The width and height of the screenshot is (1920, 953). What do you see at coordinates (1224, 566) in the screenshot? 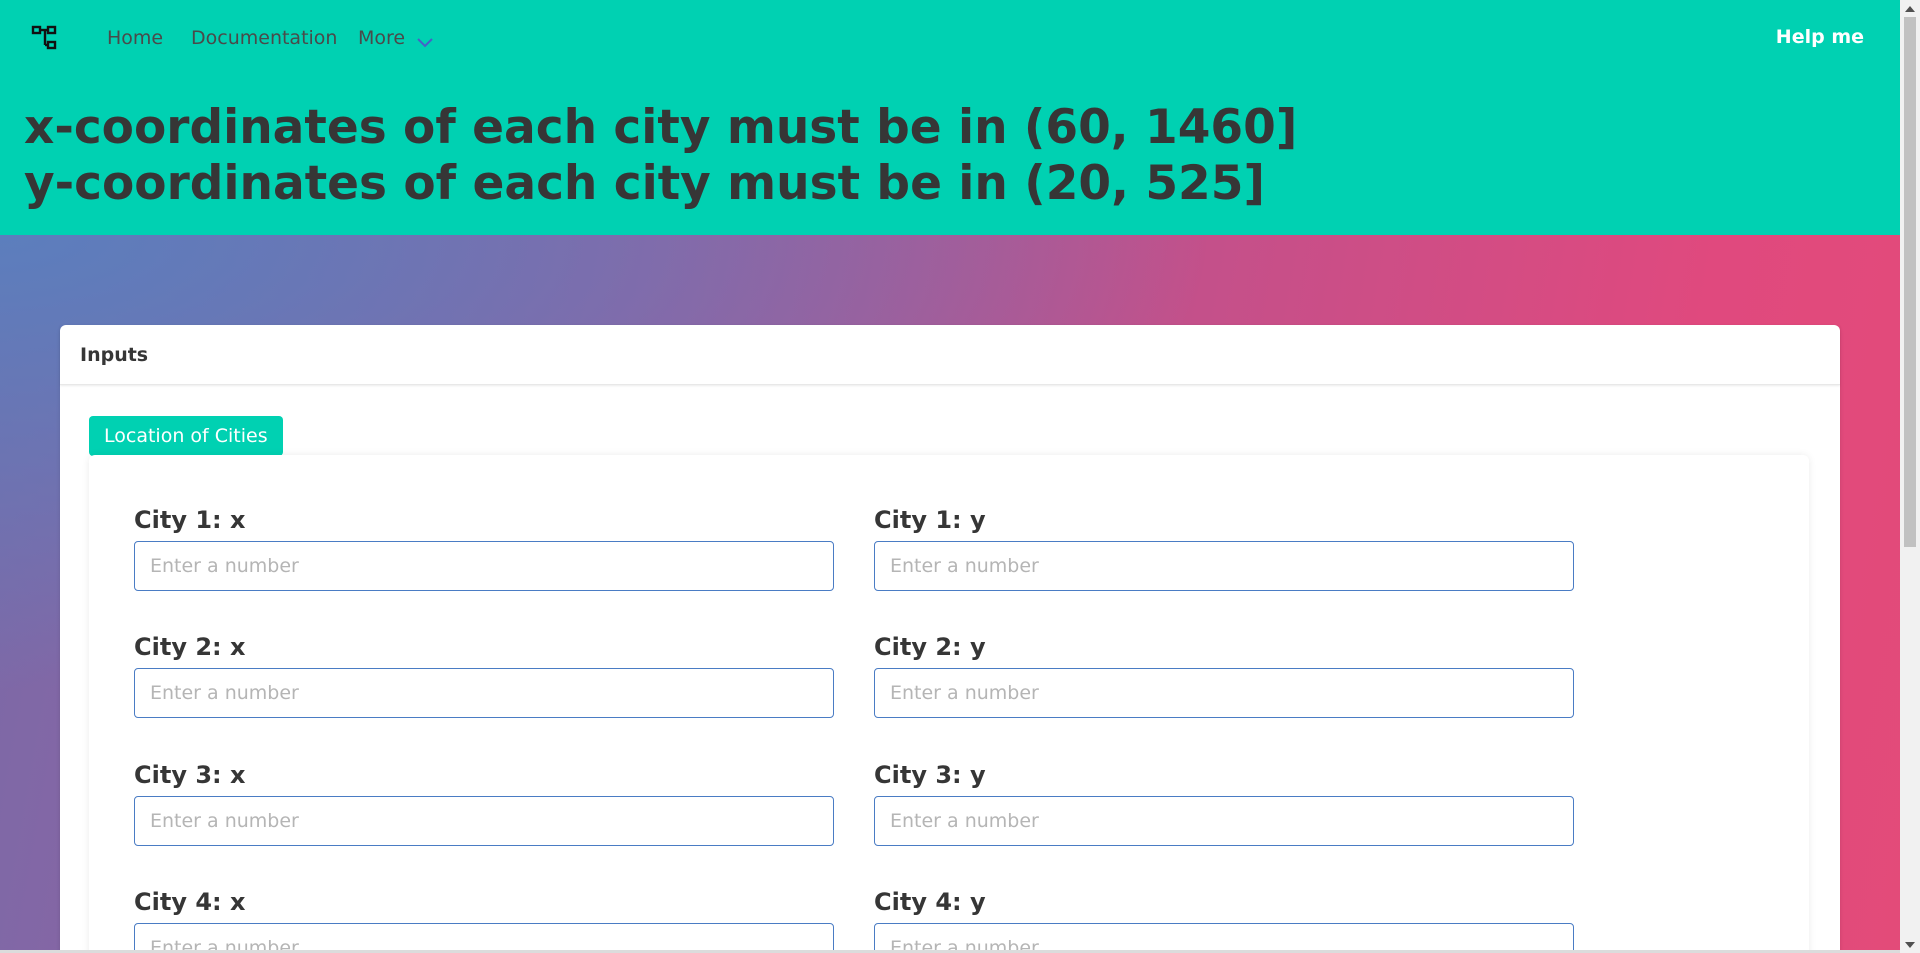
I see `city-1-y-input` at bounding box center [1224, 566].